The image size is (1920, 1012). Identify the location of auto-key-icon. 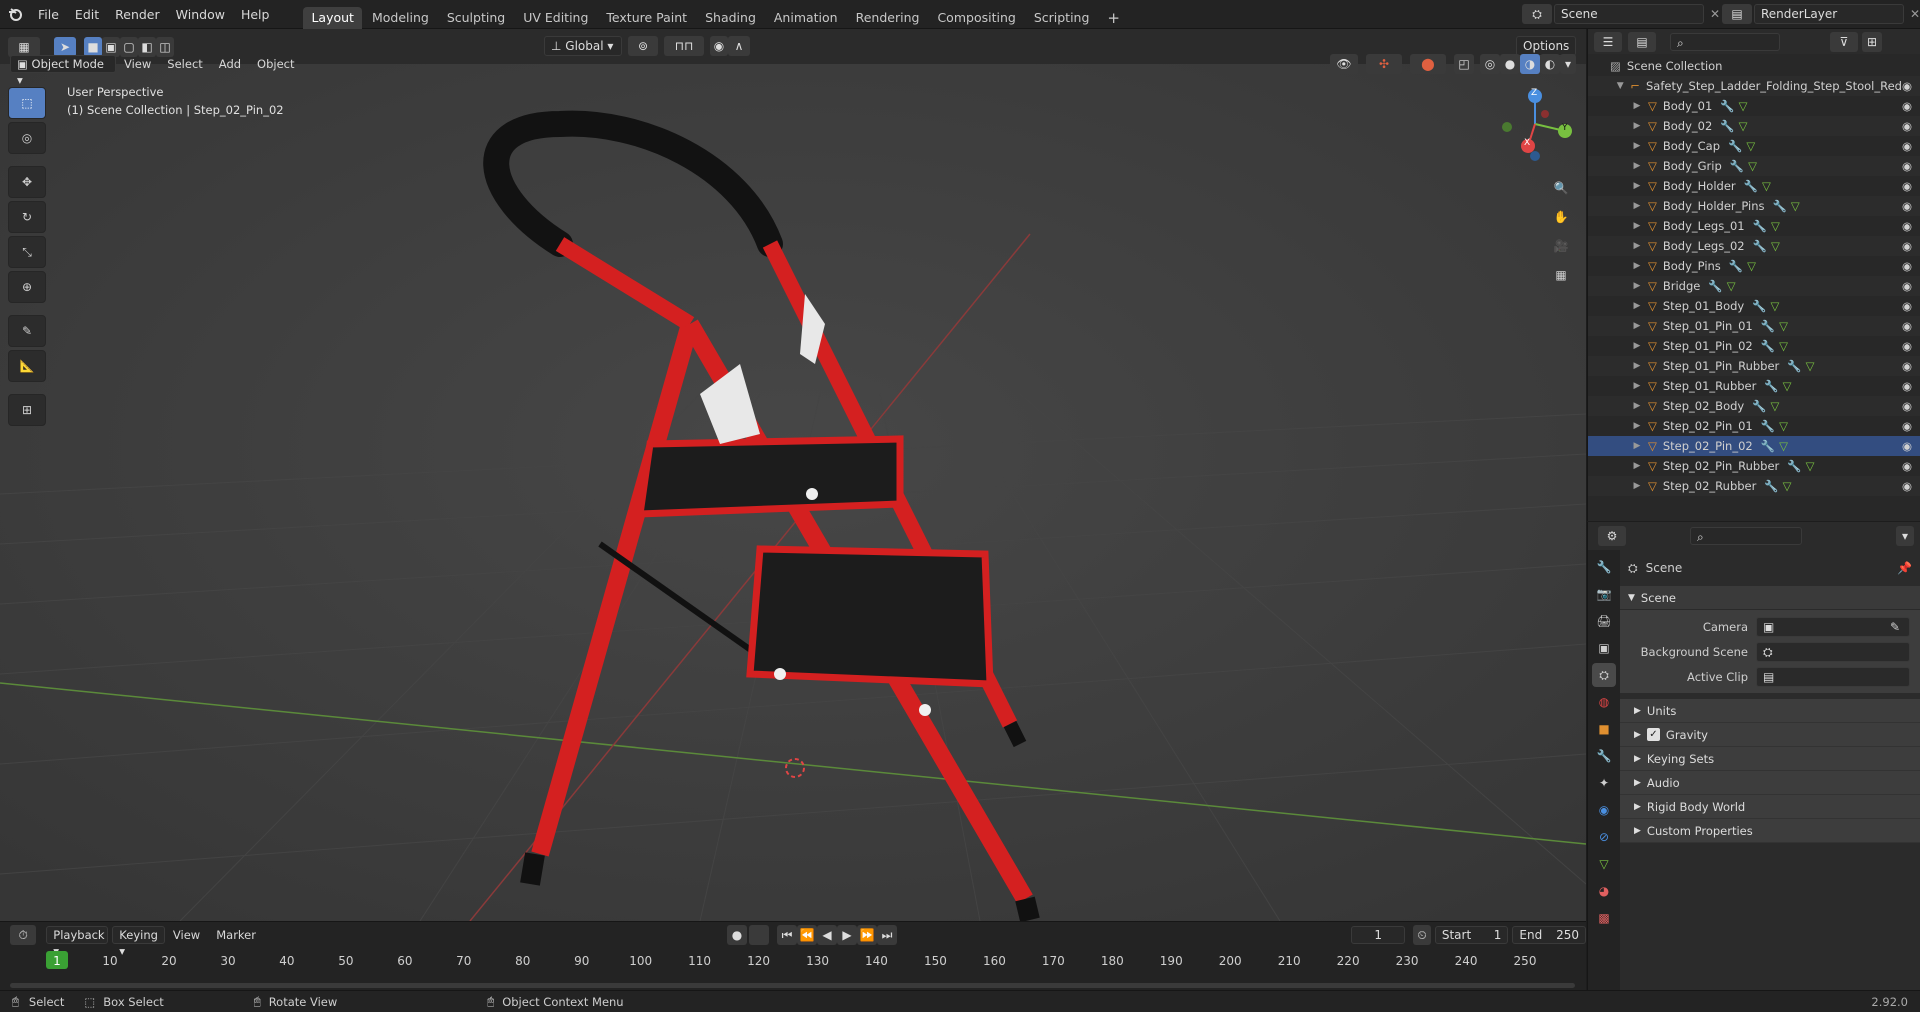
(758, 935).